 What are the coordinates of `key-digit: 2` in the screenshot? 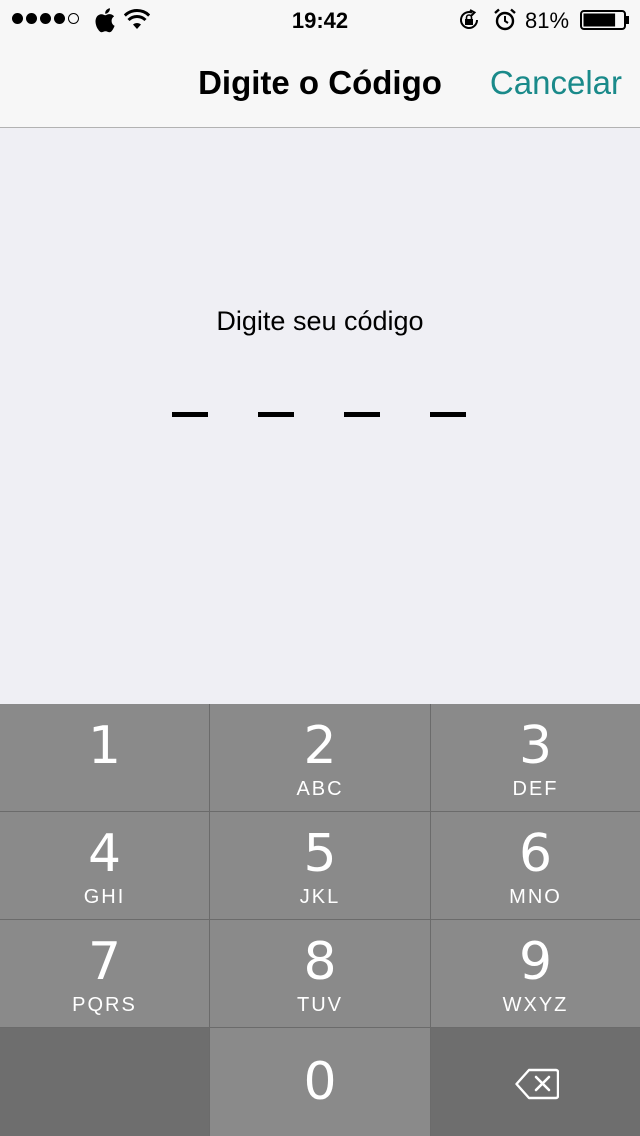 It's located at (320, 746).